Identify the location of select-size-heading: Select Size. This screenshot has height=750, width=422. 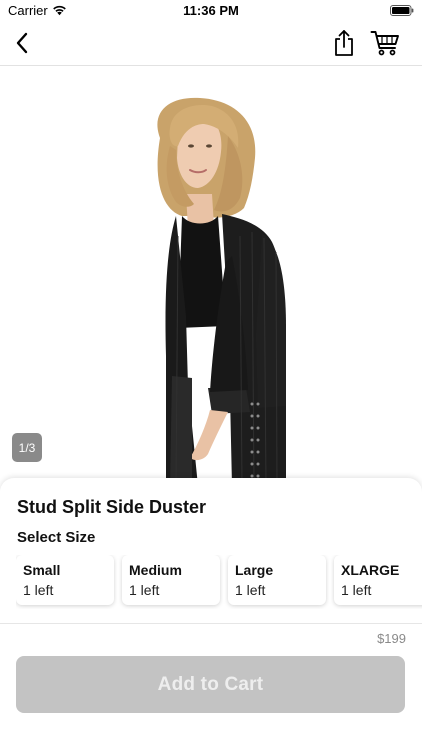
(56, 537).